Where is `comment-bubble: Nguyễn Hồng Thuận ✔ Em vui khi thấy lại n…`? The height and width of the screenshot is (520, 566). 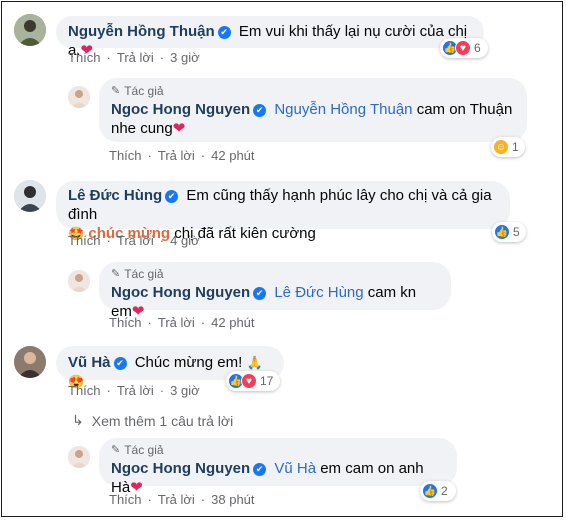 comment-bubble: Nguyễn Hồng Thuận ✔ Em vui khi thấy lại n… is located at coordinates (270, 37).